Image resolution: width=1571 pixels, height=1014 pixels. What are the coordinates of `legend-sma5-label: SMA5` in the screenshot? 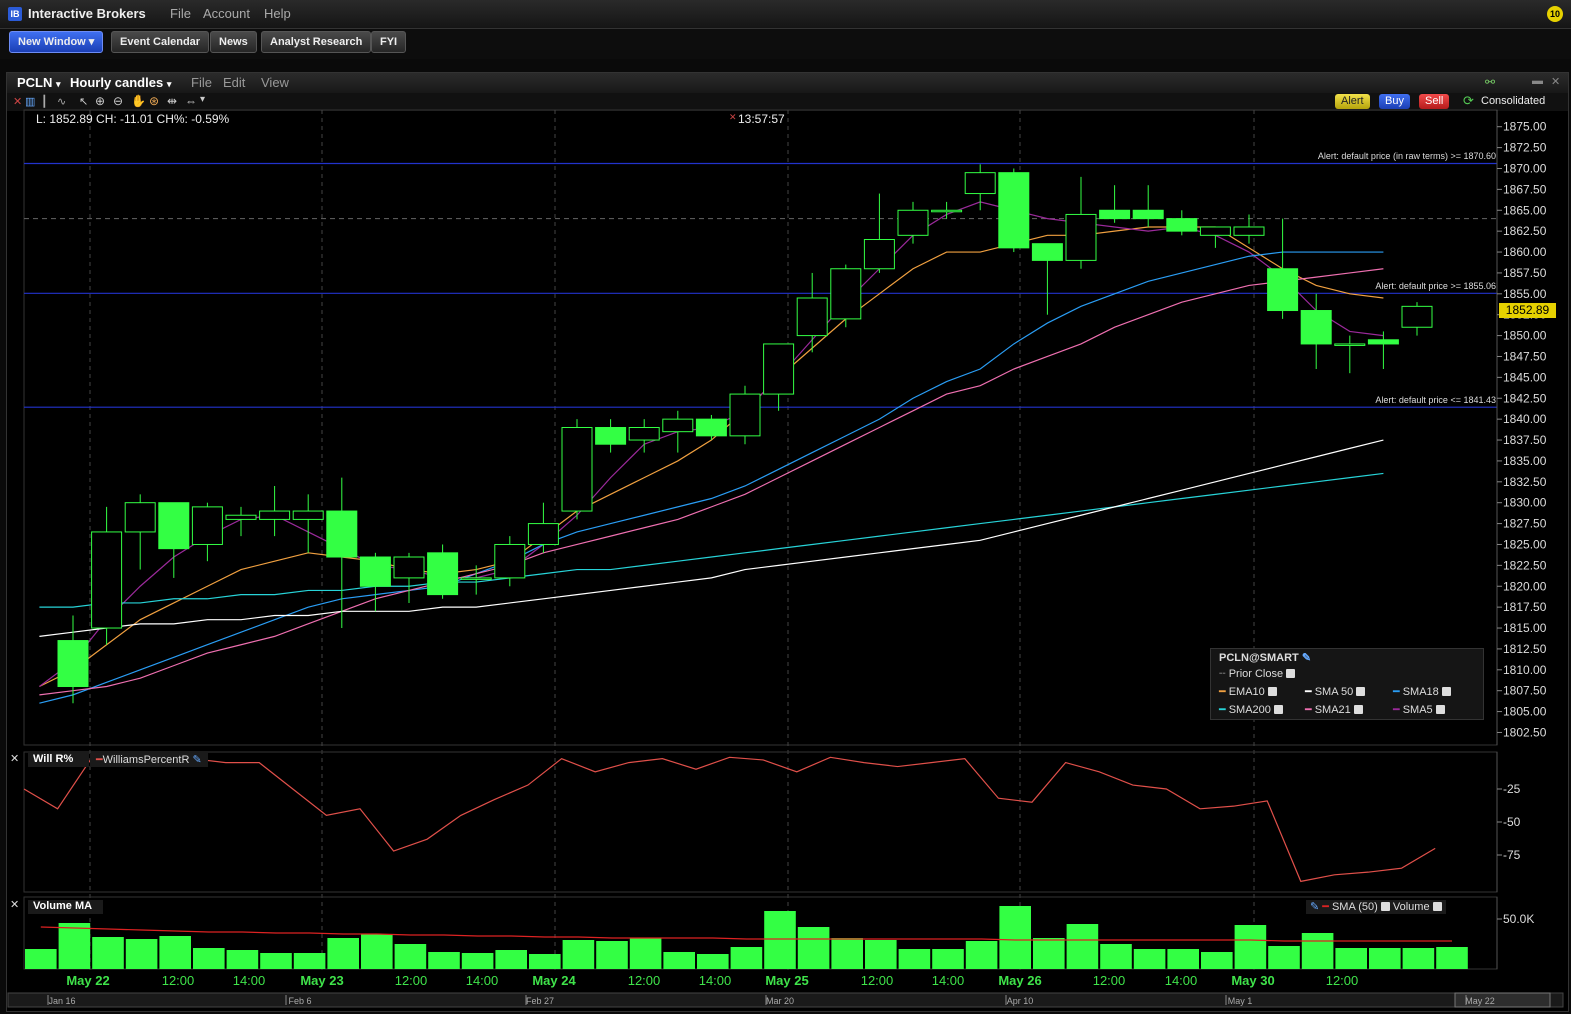 It's located at (1417, 710).